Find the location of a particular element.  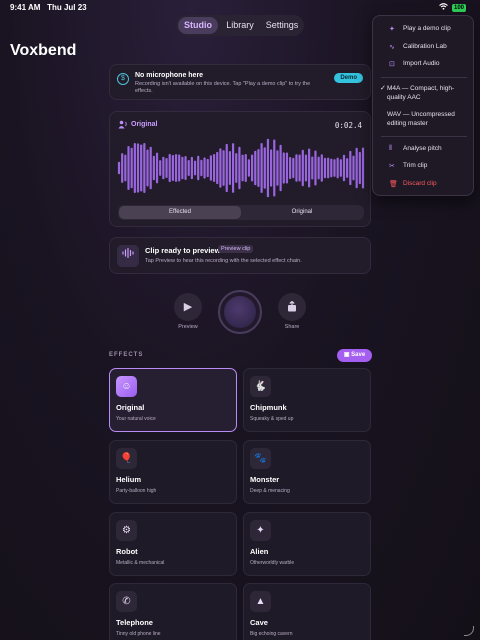

gears-icon: ⚙ is located at coordinates (126, 530).